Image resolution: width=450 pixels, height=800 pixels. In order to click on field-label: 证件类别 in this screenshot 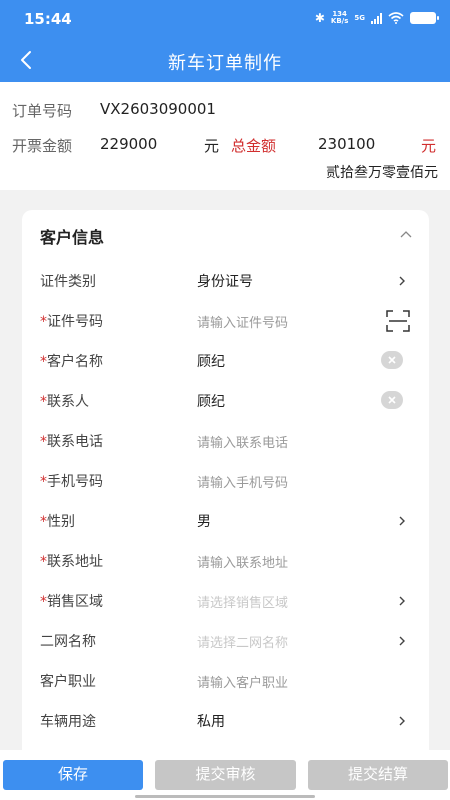, I will do `click(68, 281)`.